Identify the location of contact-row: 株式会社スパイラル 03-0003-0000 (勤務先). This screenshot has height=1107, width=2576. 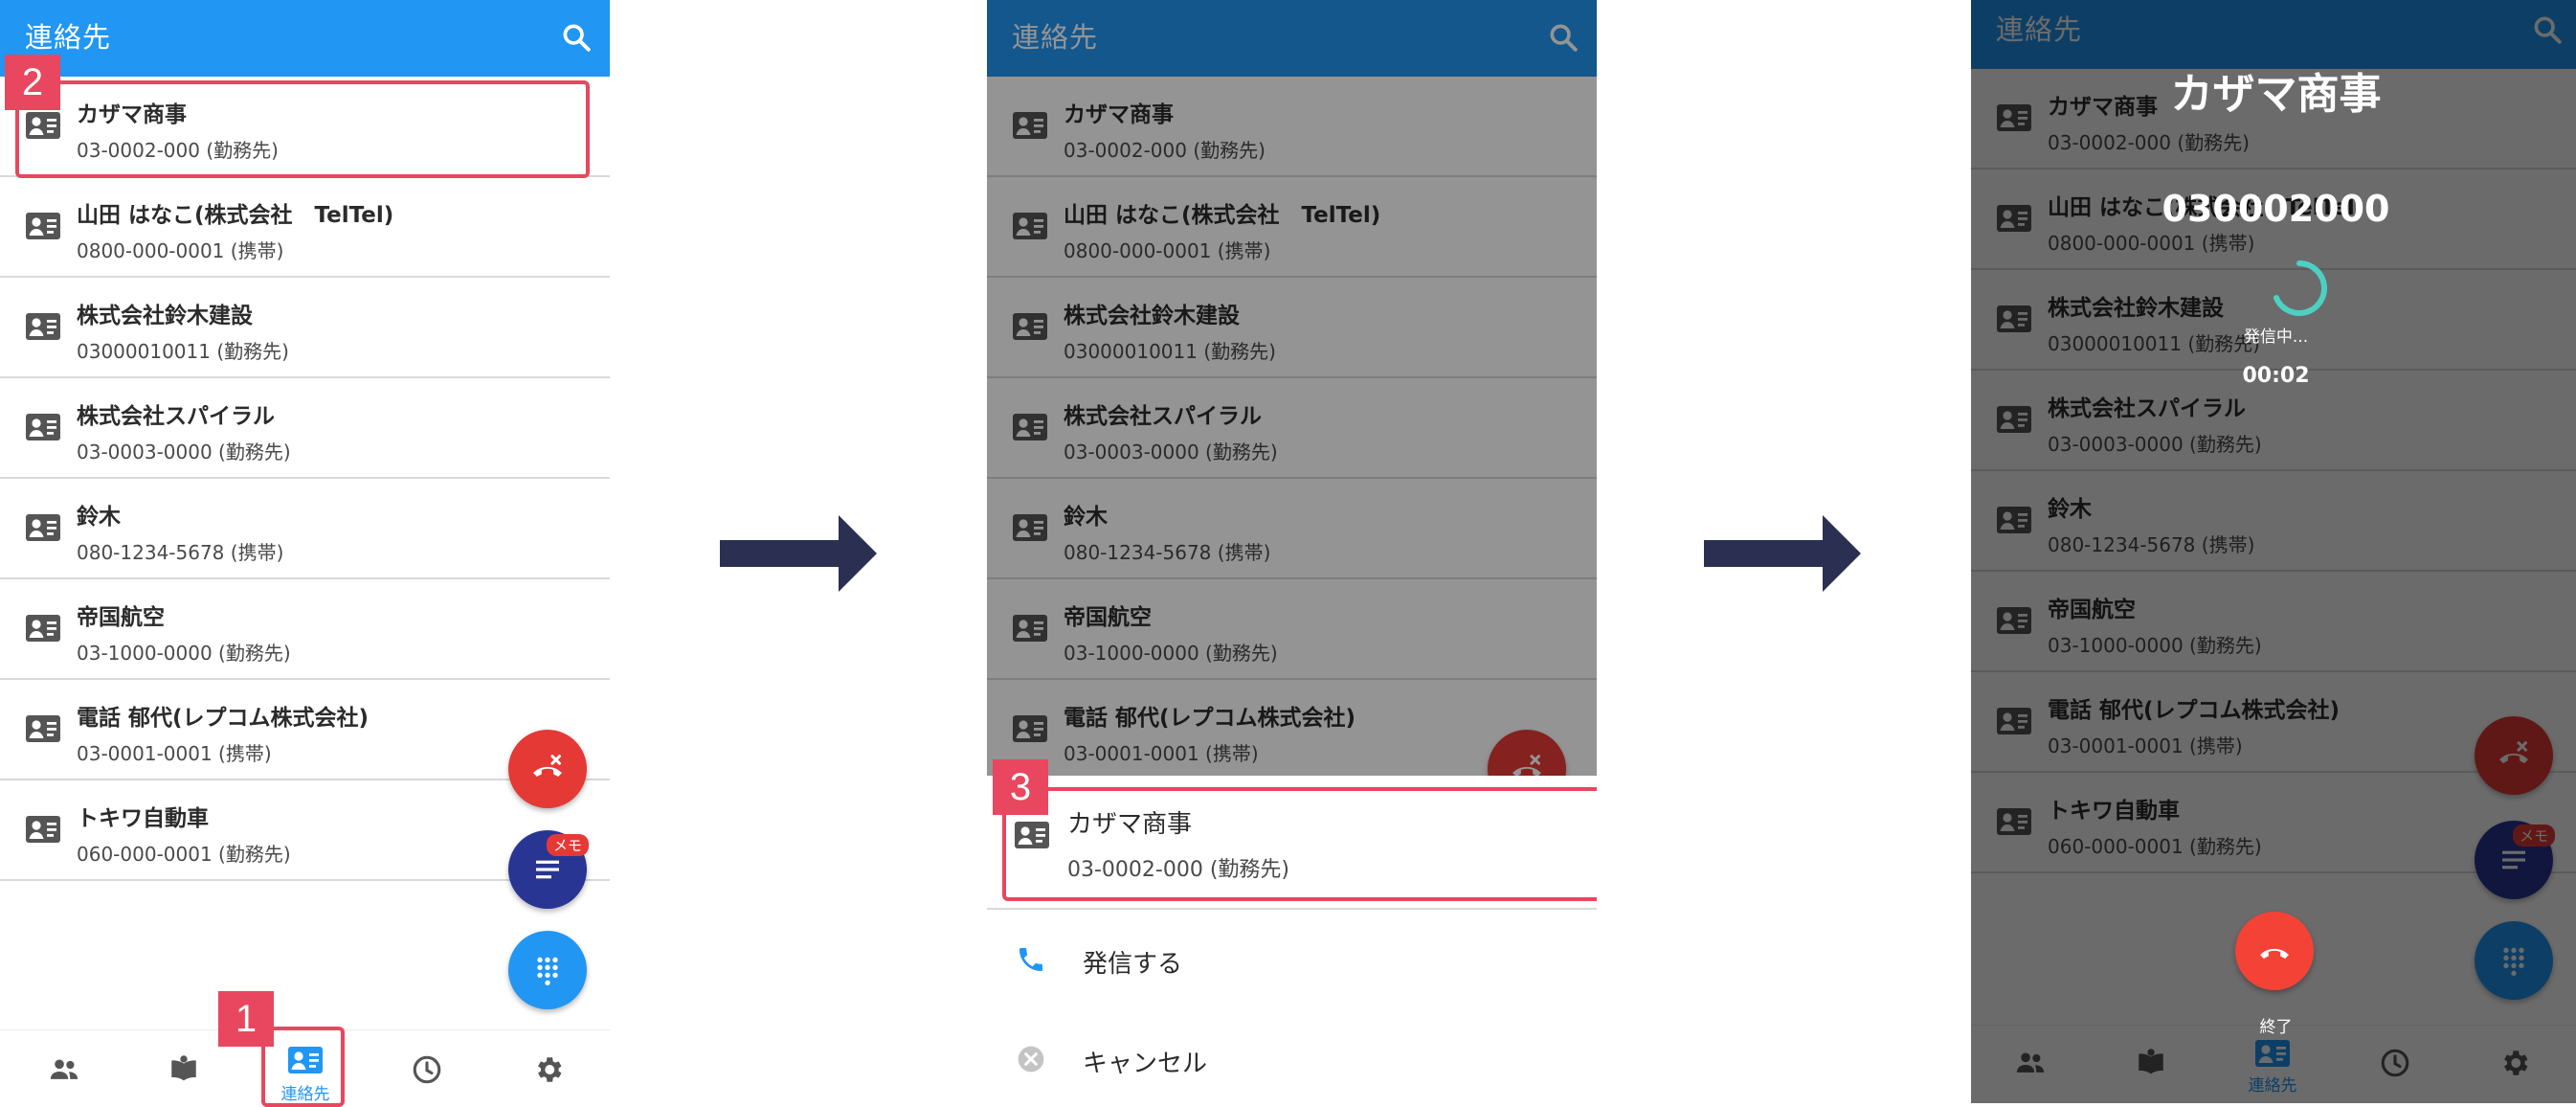
(305, 428).